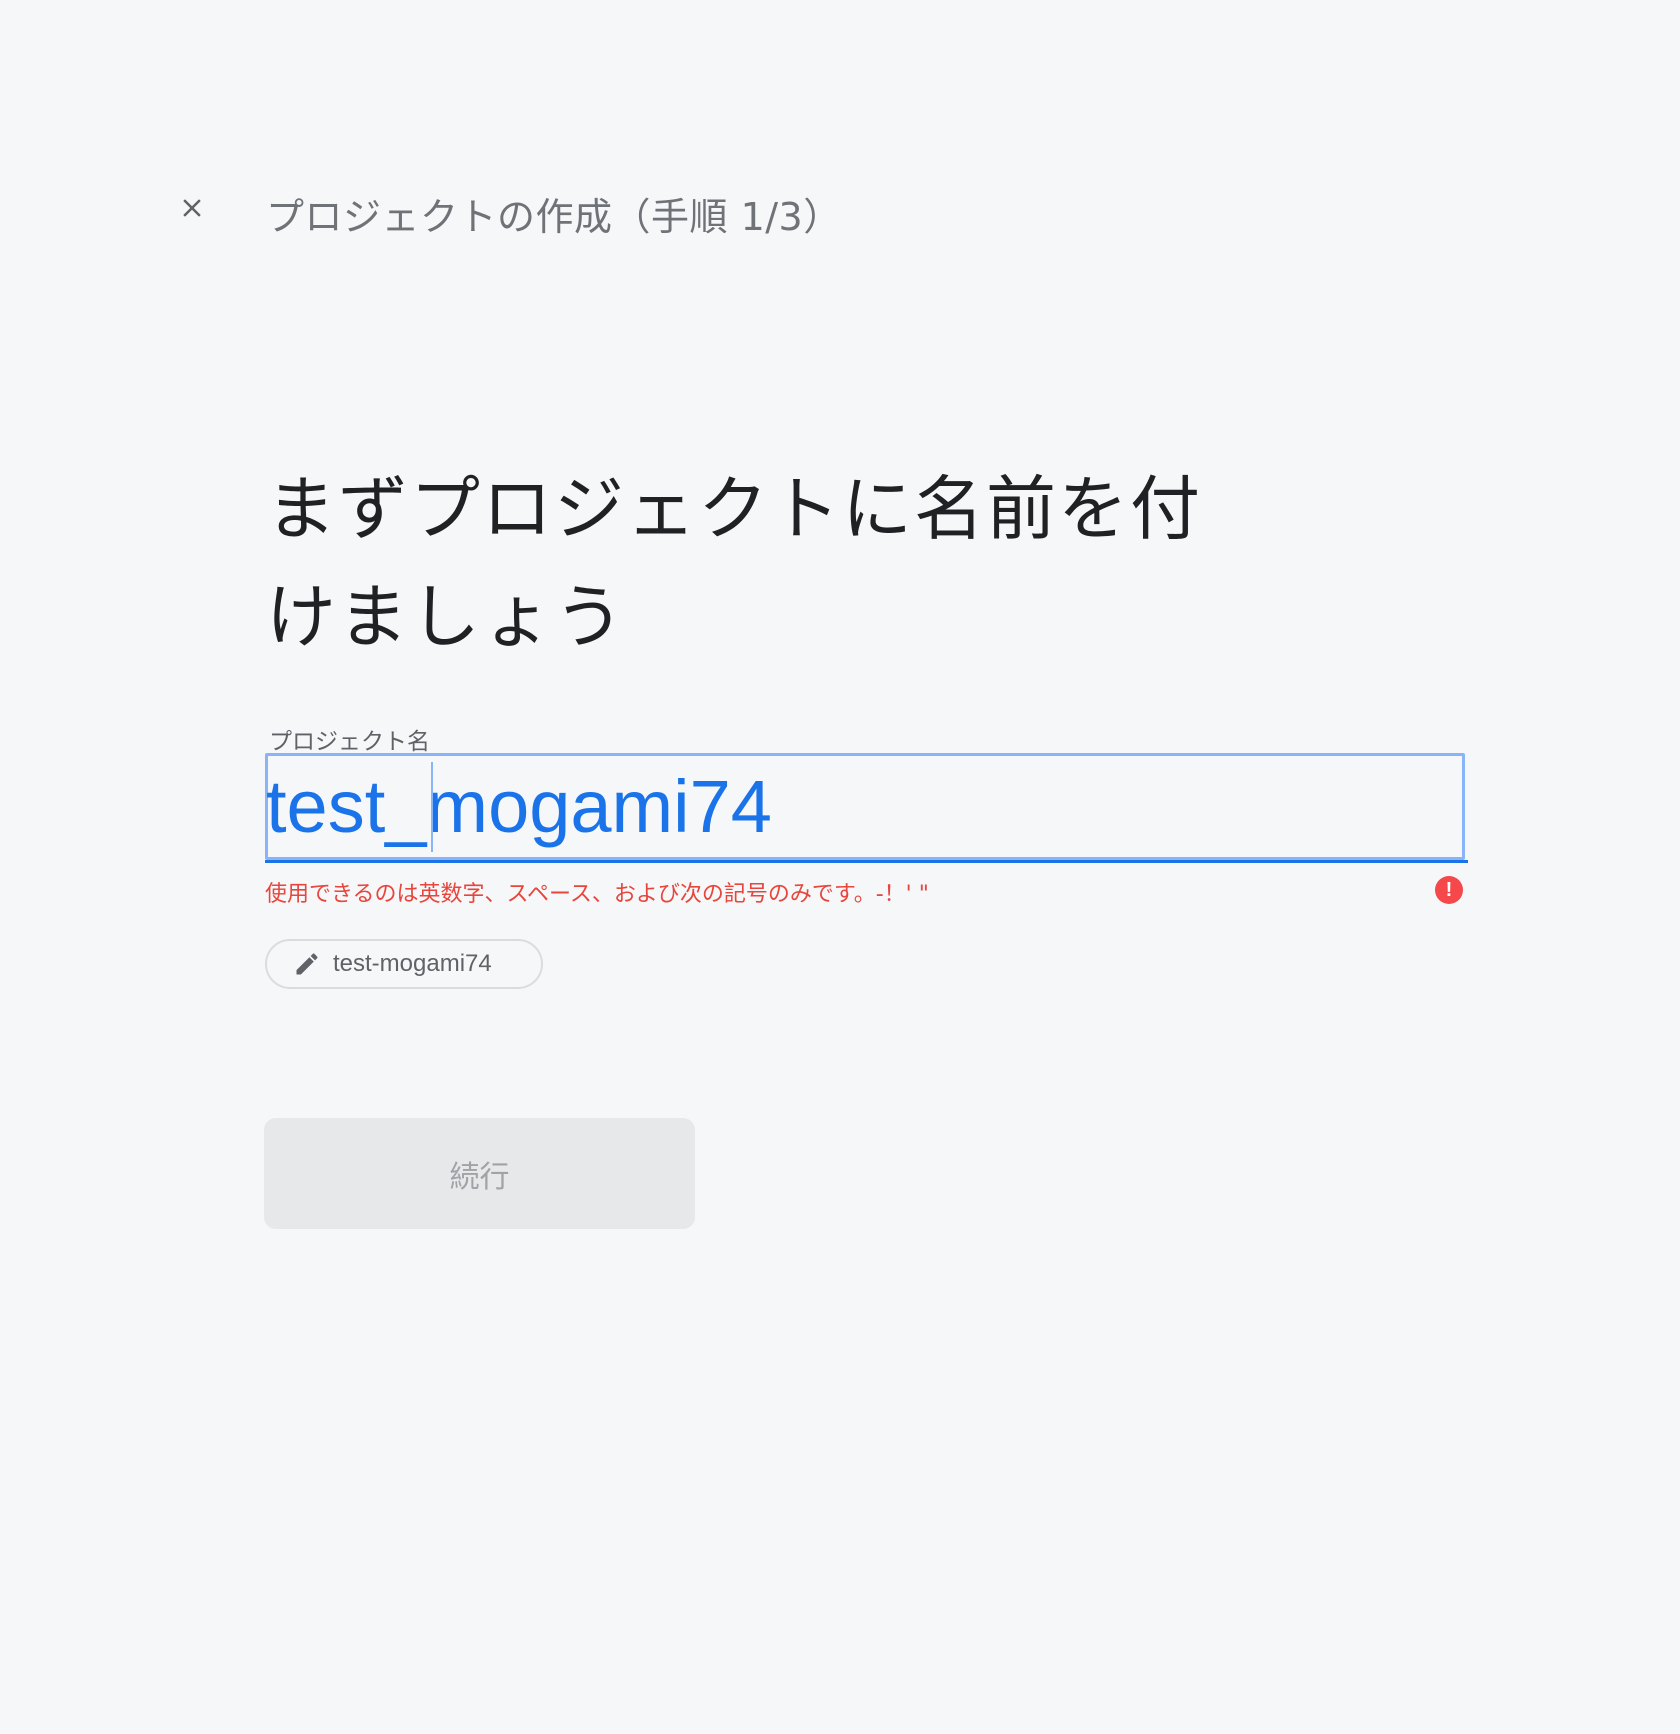  Describe the element at coordinates (554, 217) in the screenshot. I see `page-title: プロジェクトの作成（手順 1/3）` at that location.